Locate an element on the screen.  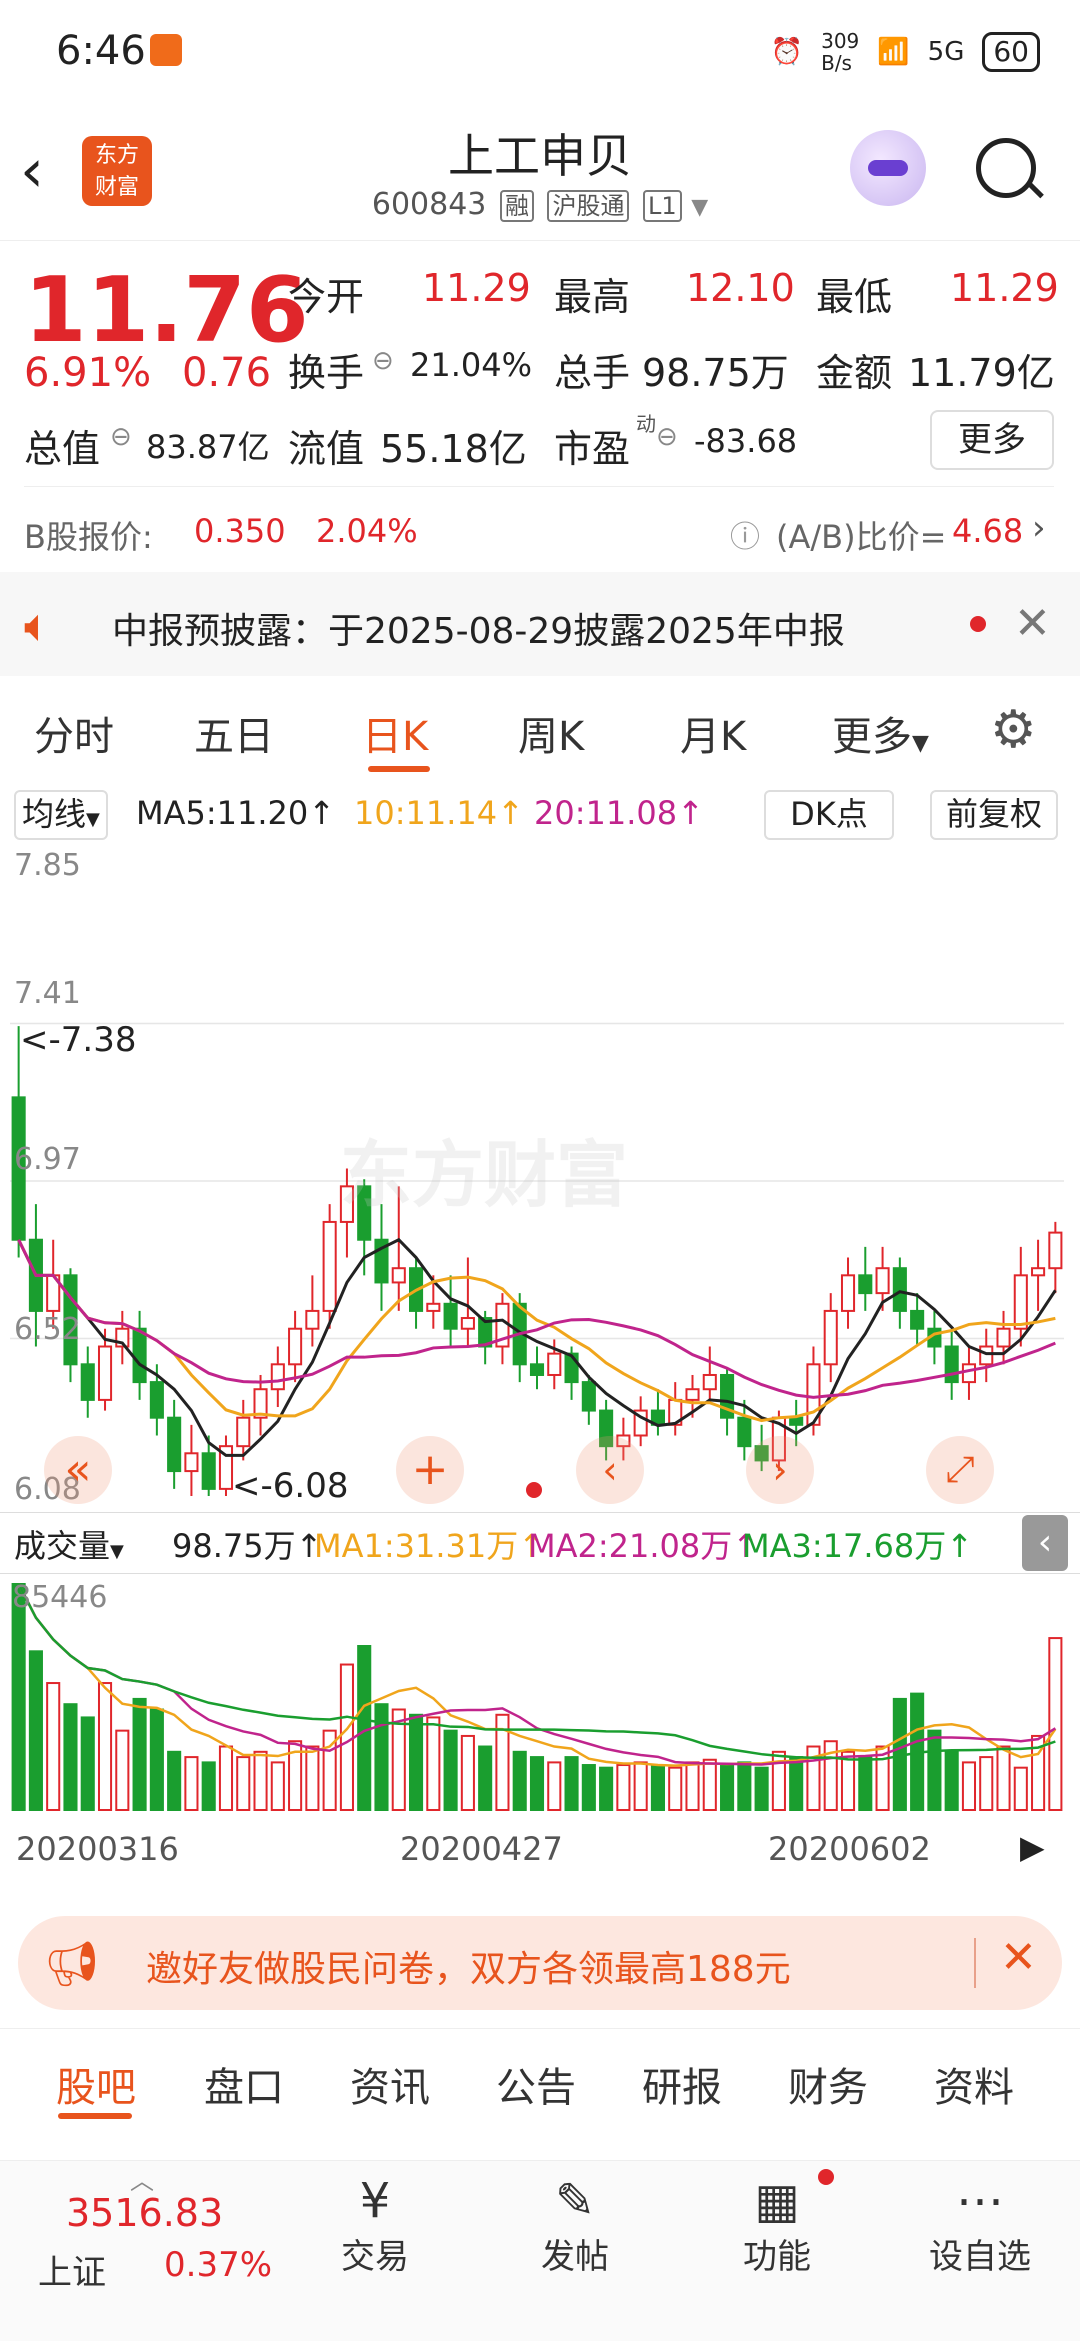
content-tabs: 股吧 盘口 资讯 公告 研报 财务 资料 is located at coordinates (540, 2076).